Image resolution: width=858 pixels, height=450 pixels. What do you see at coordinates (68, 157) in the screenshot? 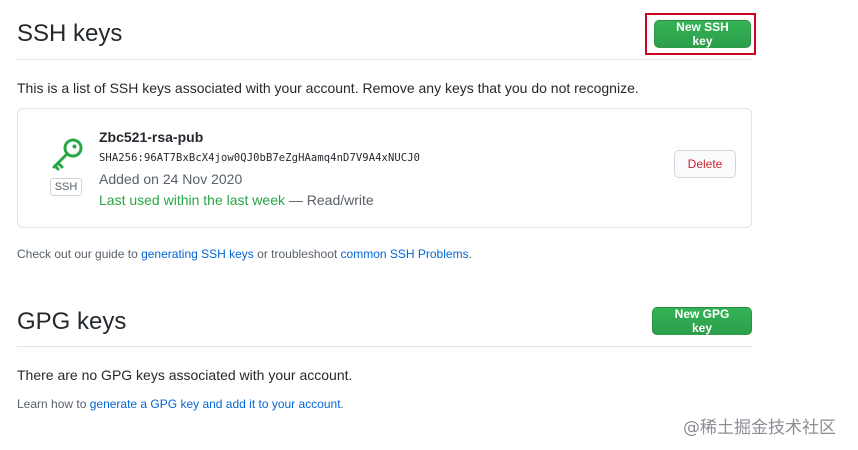
I see `key-icon` at bounding box center [68, 157].